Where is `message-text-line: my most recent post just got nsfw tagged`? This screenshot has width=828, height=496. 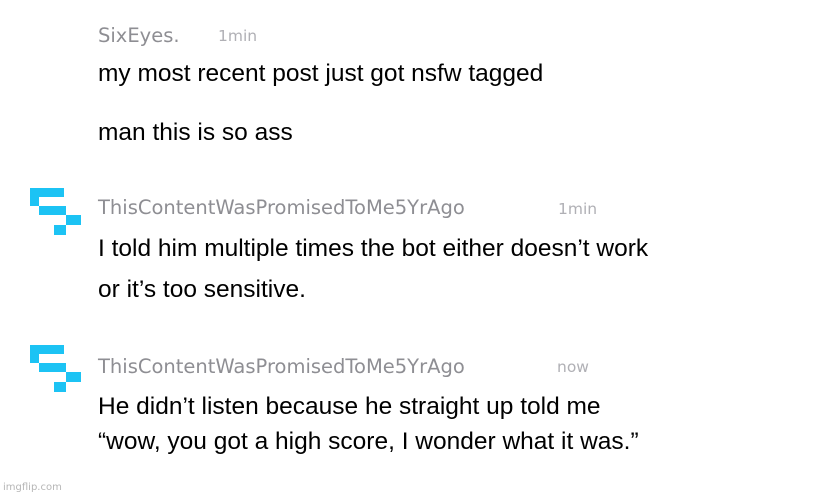
message-text-line: my most recent post just got nsfw tagged is located at coordinates (321, 73).